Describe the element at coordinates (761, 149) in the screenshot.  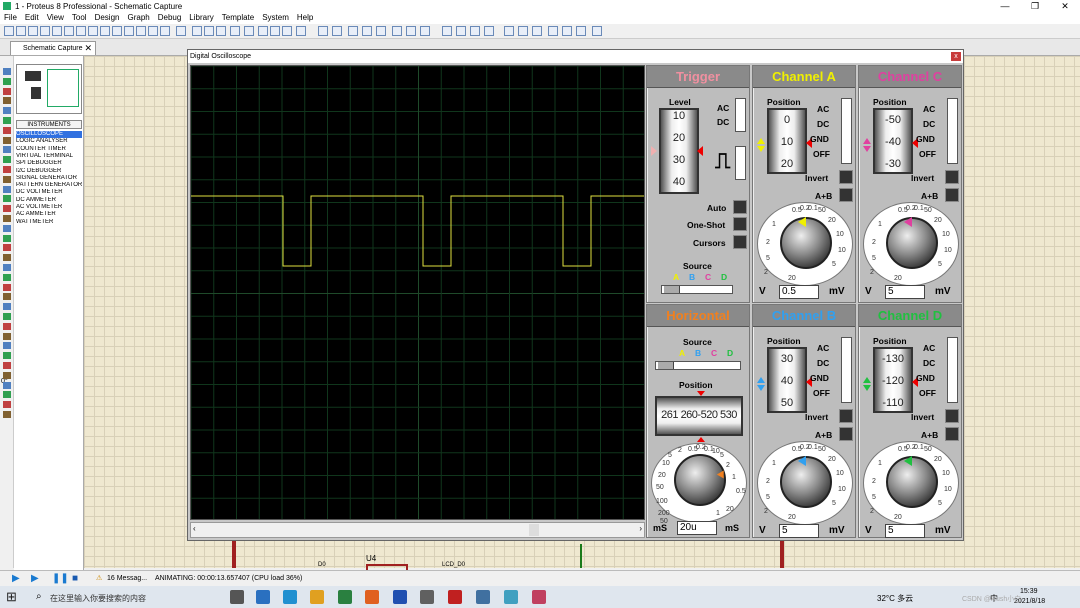
I see `channel-a-position-down-icon` at that location.